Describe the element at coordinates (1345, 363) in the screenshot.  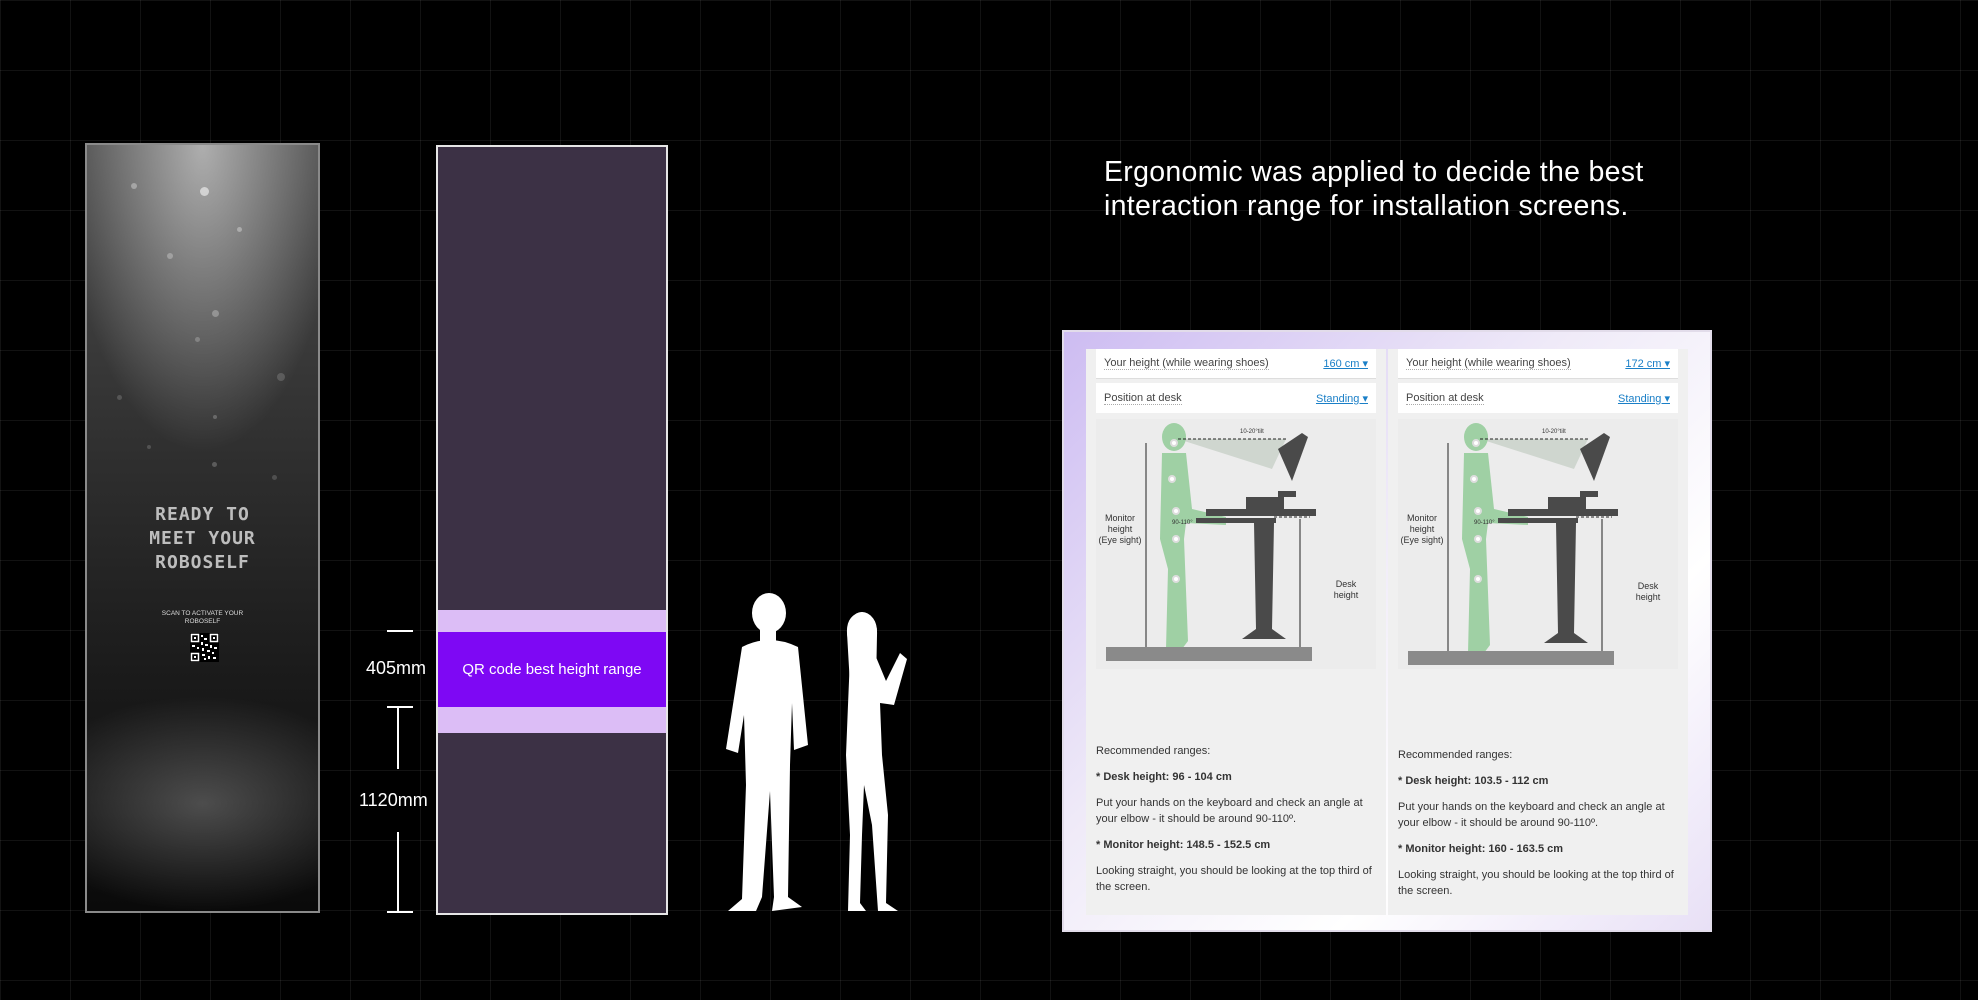
I see `height-dropdown: 160 cm ▾` at that location.